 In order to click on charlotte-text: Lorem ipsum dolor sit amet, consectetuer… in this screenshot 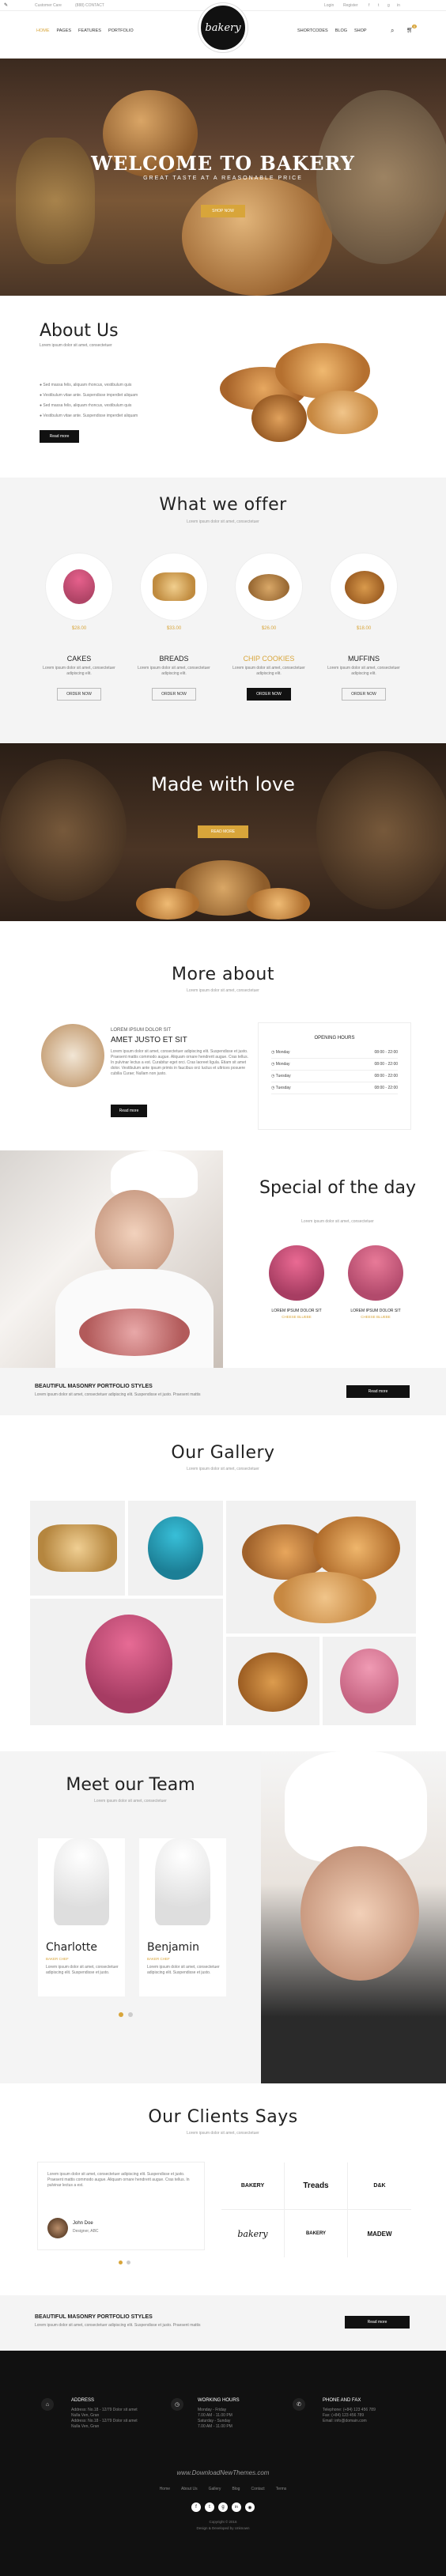, I will do `click(82, 1970)`.